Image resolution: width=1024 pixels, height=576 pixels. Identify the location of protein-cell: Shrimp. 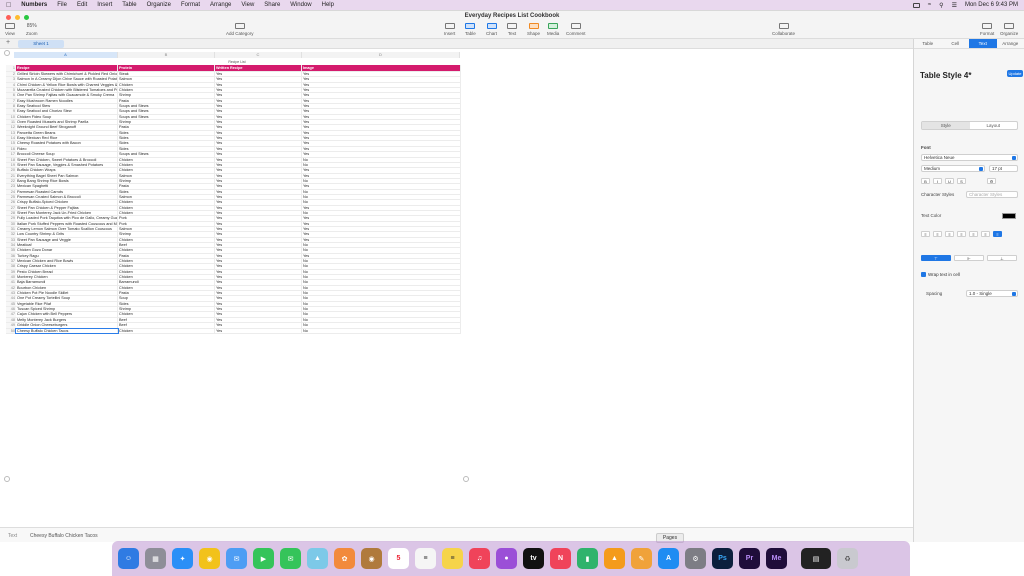
(166, 122).